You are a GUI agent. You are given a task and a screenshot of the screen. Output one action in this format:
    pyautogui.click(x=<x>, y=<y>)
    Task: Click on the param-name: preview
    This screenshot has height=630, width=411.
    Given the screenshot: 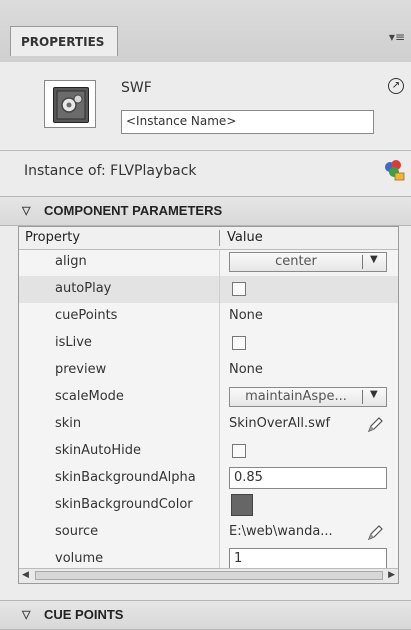 What is the action you would take?
    pyautogui.click(x=81, y=369)
    